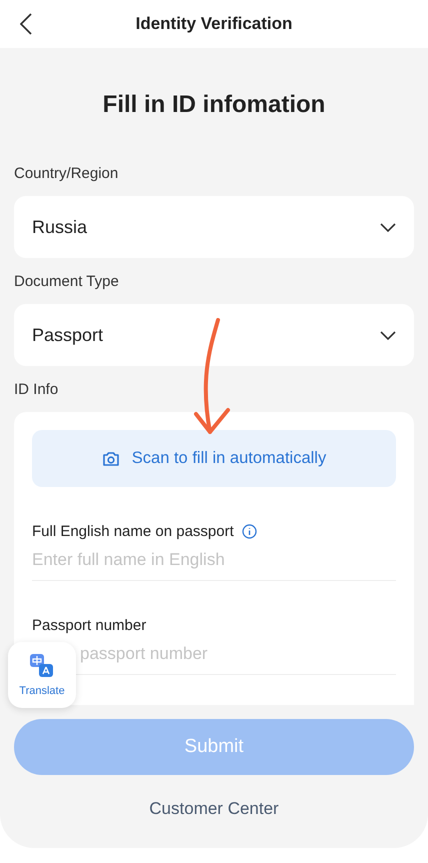 The width and height of the screenshot is (428, 863). I want to click on translate-icon, so click(42, 666).